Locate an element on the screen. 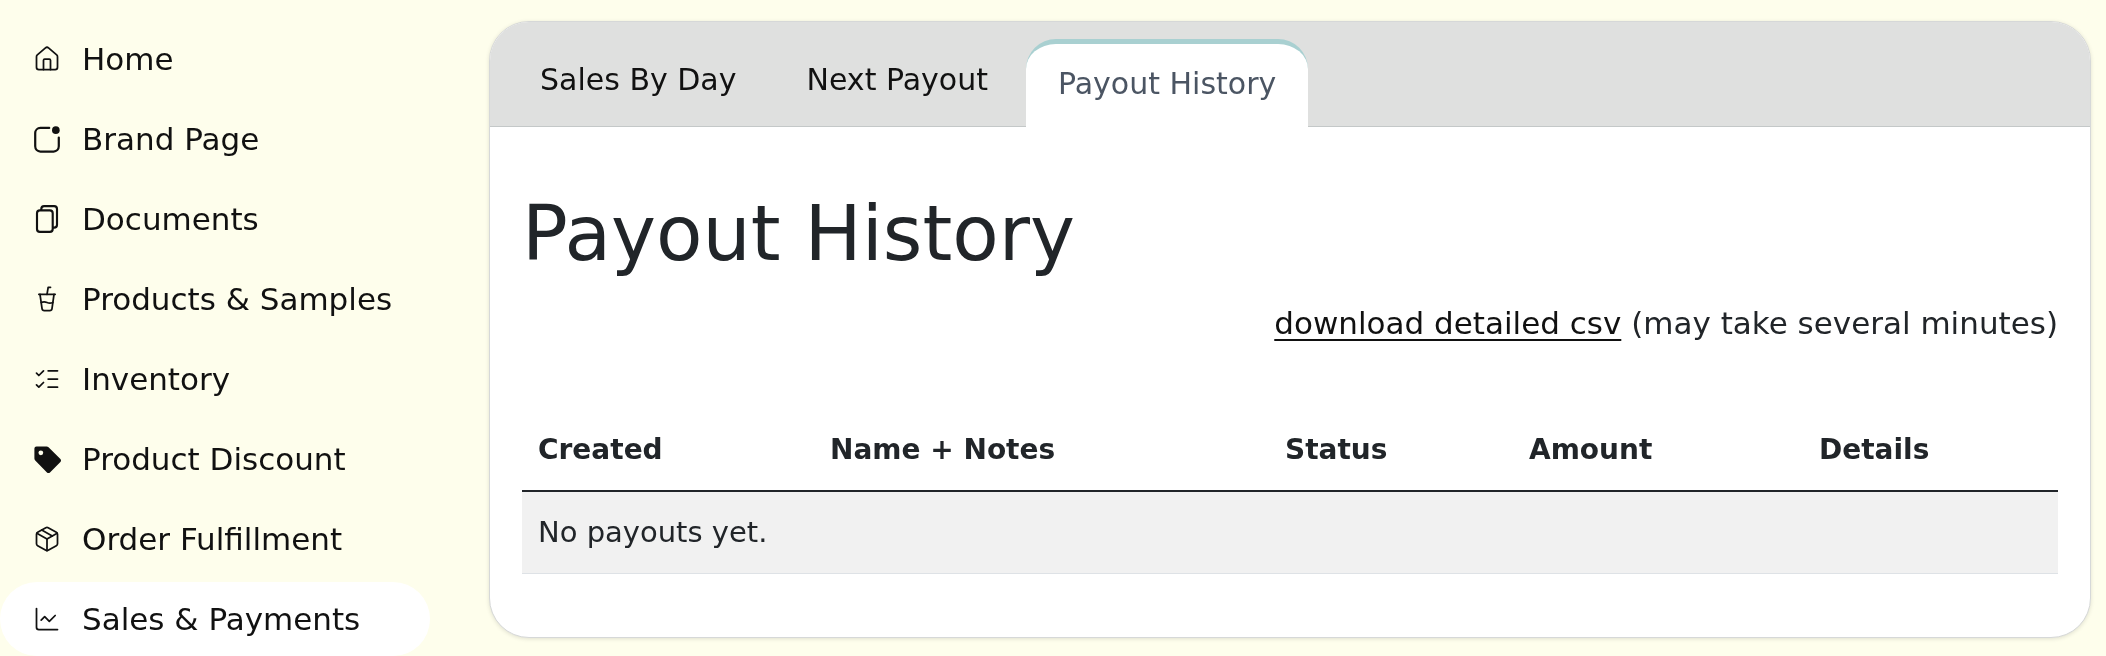 The height and width of the screenshot is (656, 2106). sidebar-item: Inventory is located at coordinates (215, 379).